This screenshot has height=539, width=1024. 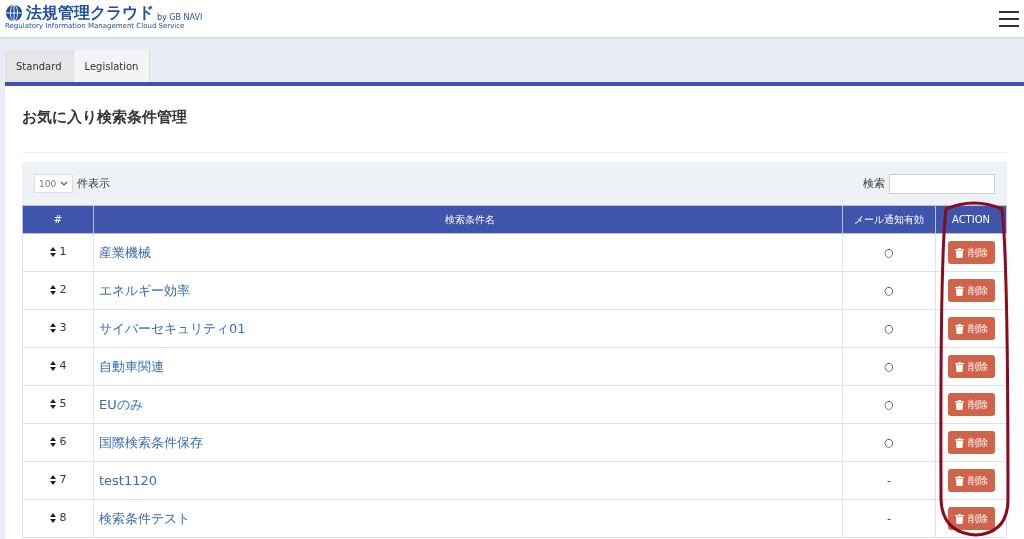 I want to click on row-number: 4, so click(x=63, y=366).